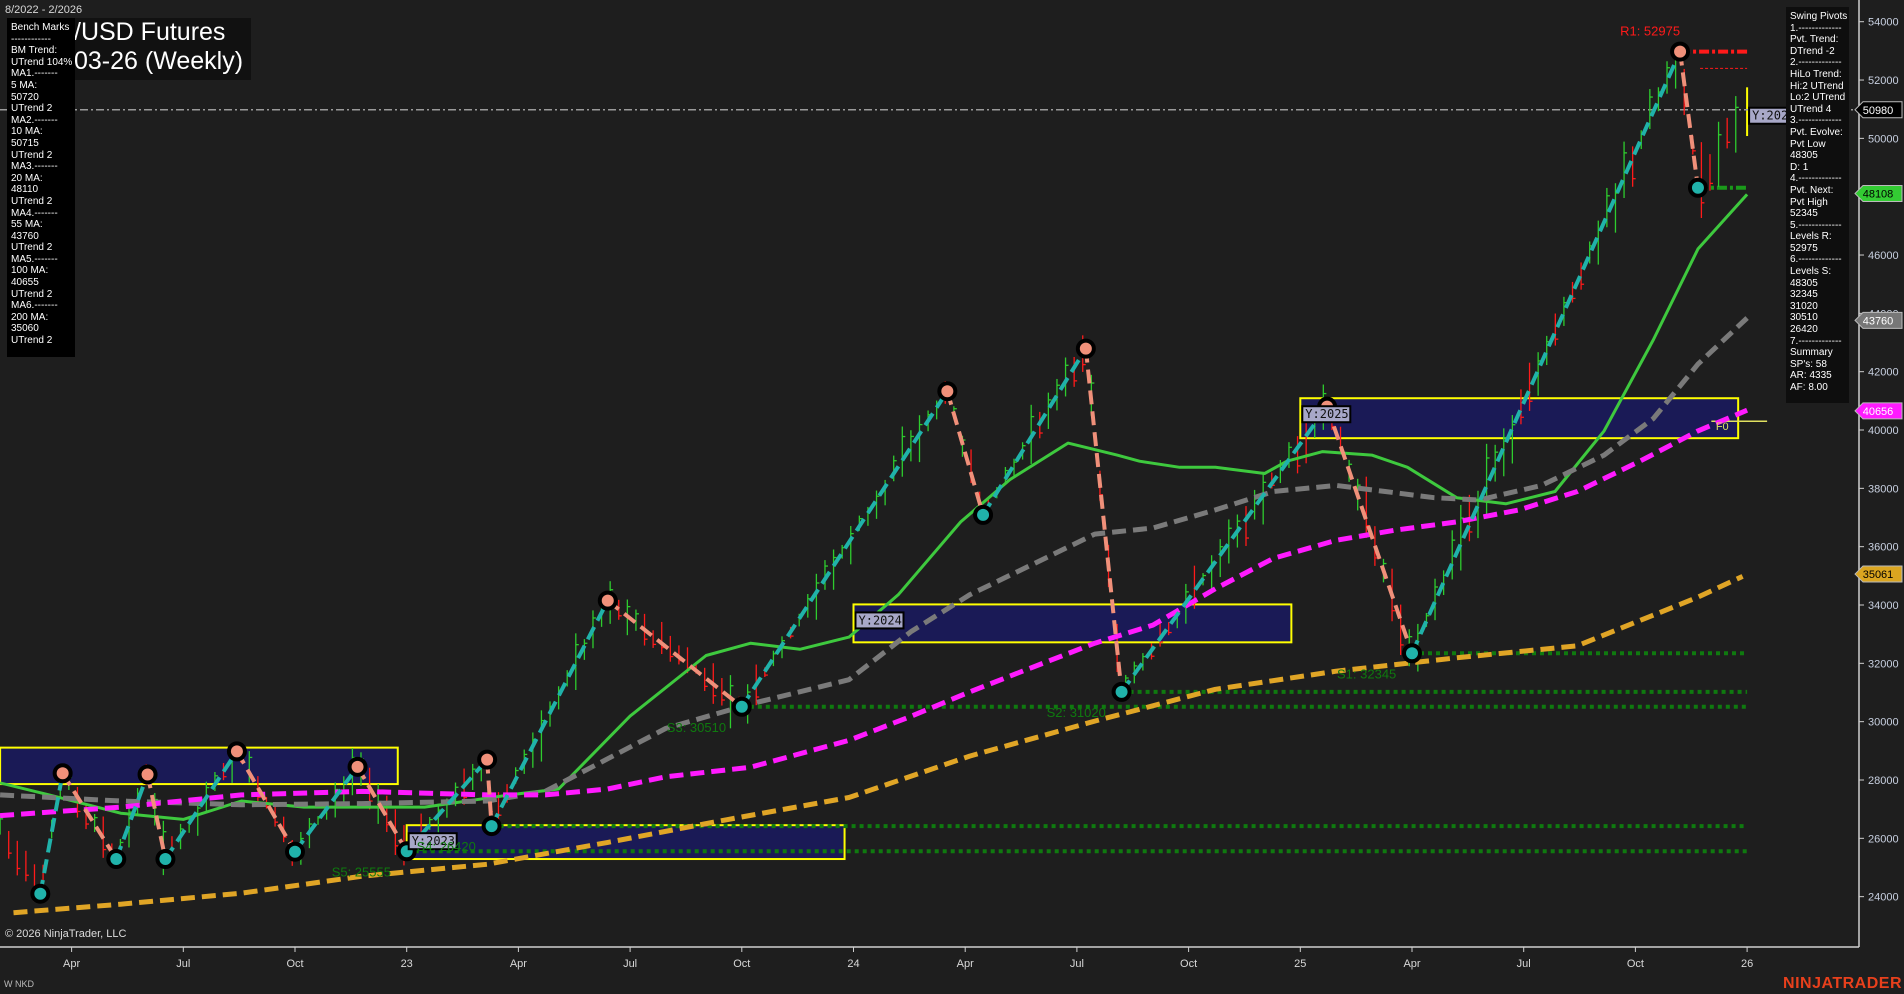 The width and height of the screenshot is (1904, 994). What do you see at coordinates (1816, 28) in the screenshot?
I see `swing_pivots-line: 1.-------------` at bounding box center [1816, 28].